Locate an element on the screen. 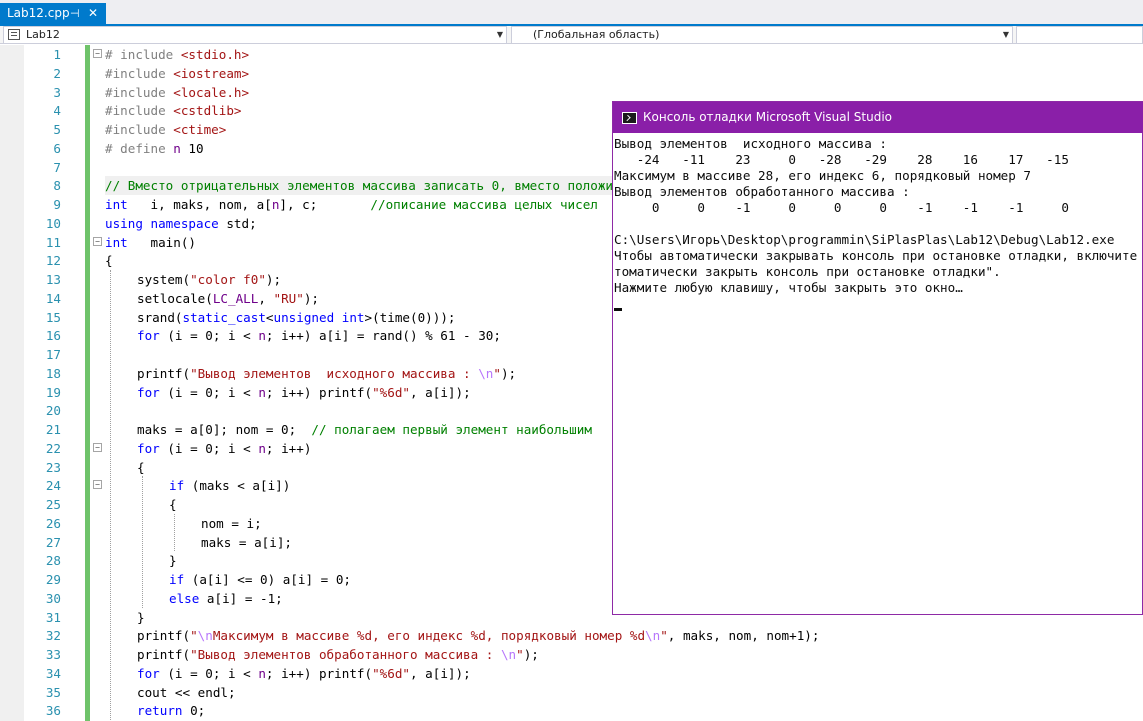 This screenshot has height=721, width=1143. code-text: return 0; is located at coordinates (171, 710).